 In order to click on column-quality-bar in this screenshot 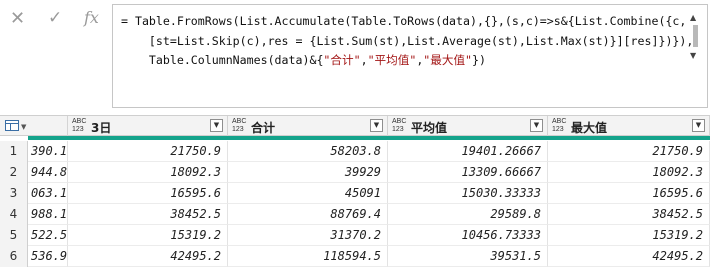, I will do `click(369, 138)`.